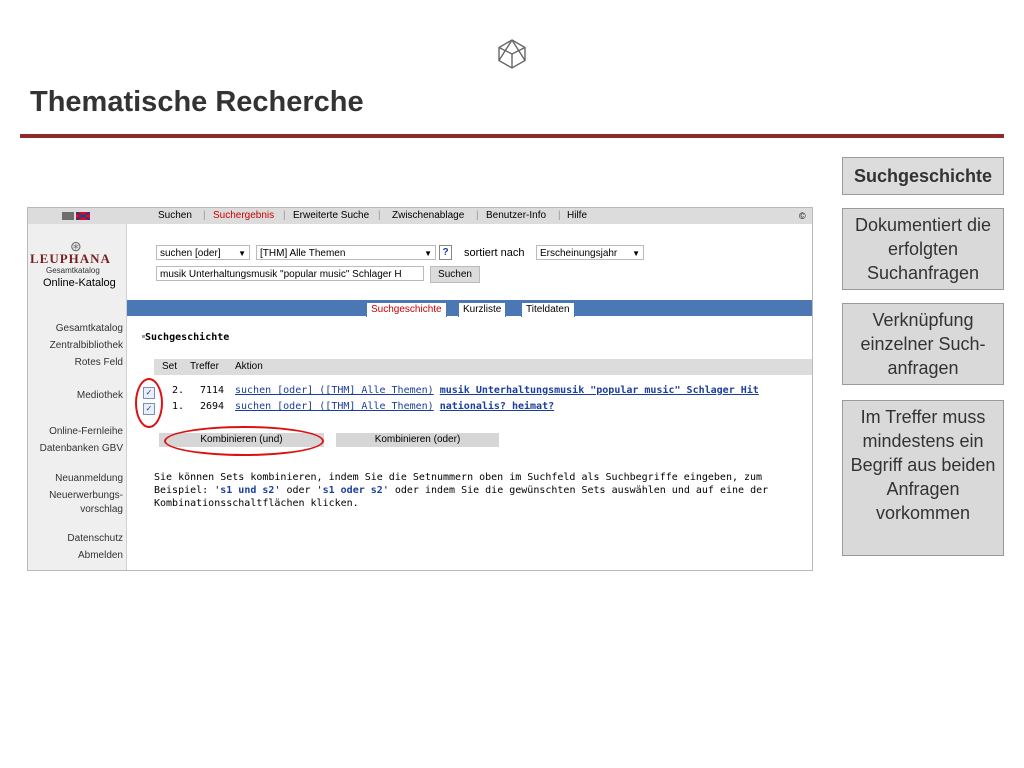 This screenshot has width=1024, height=768. What do you see at coordinates (178, 390) in the screenshot?
I see `set-number: 2.` at bounding box center [178, 390].